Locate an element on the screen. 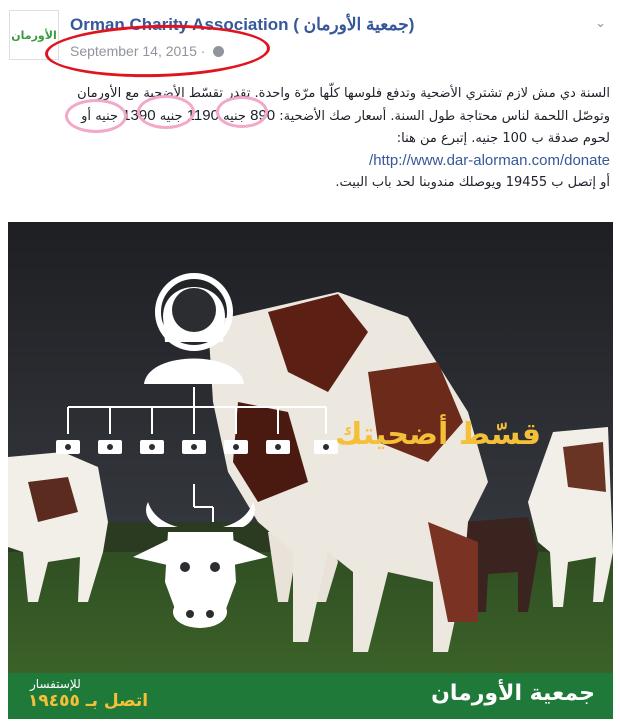 The height and width of the screenshot is (725, 620). inquiry-label: للإستفسار is located at coordinates (55, 684).